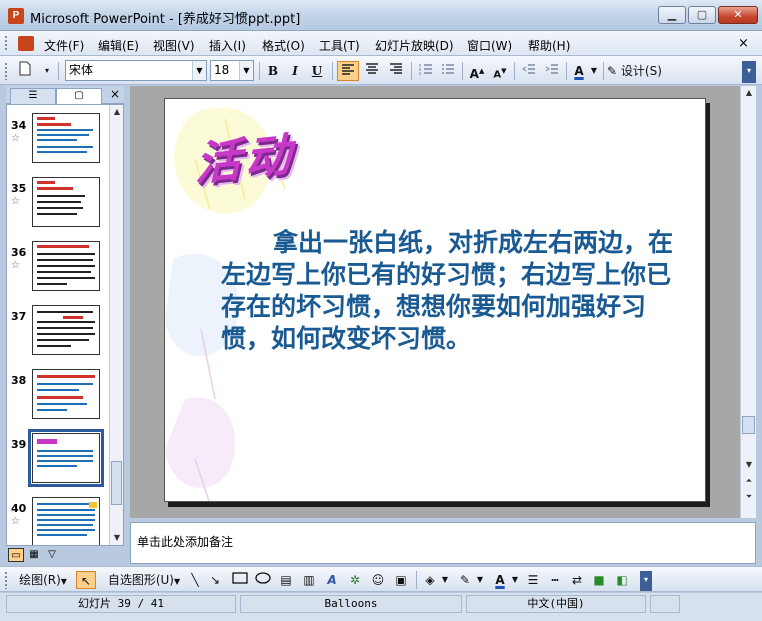 The width and height of the screenshot is (762, 621). Describe the element at coordinates (136, 70) in the screenshot. I see `font-name-combo: 宋体 ▼` at that location.